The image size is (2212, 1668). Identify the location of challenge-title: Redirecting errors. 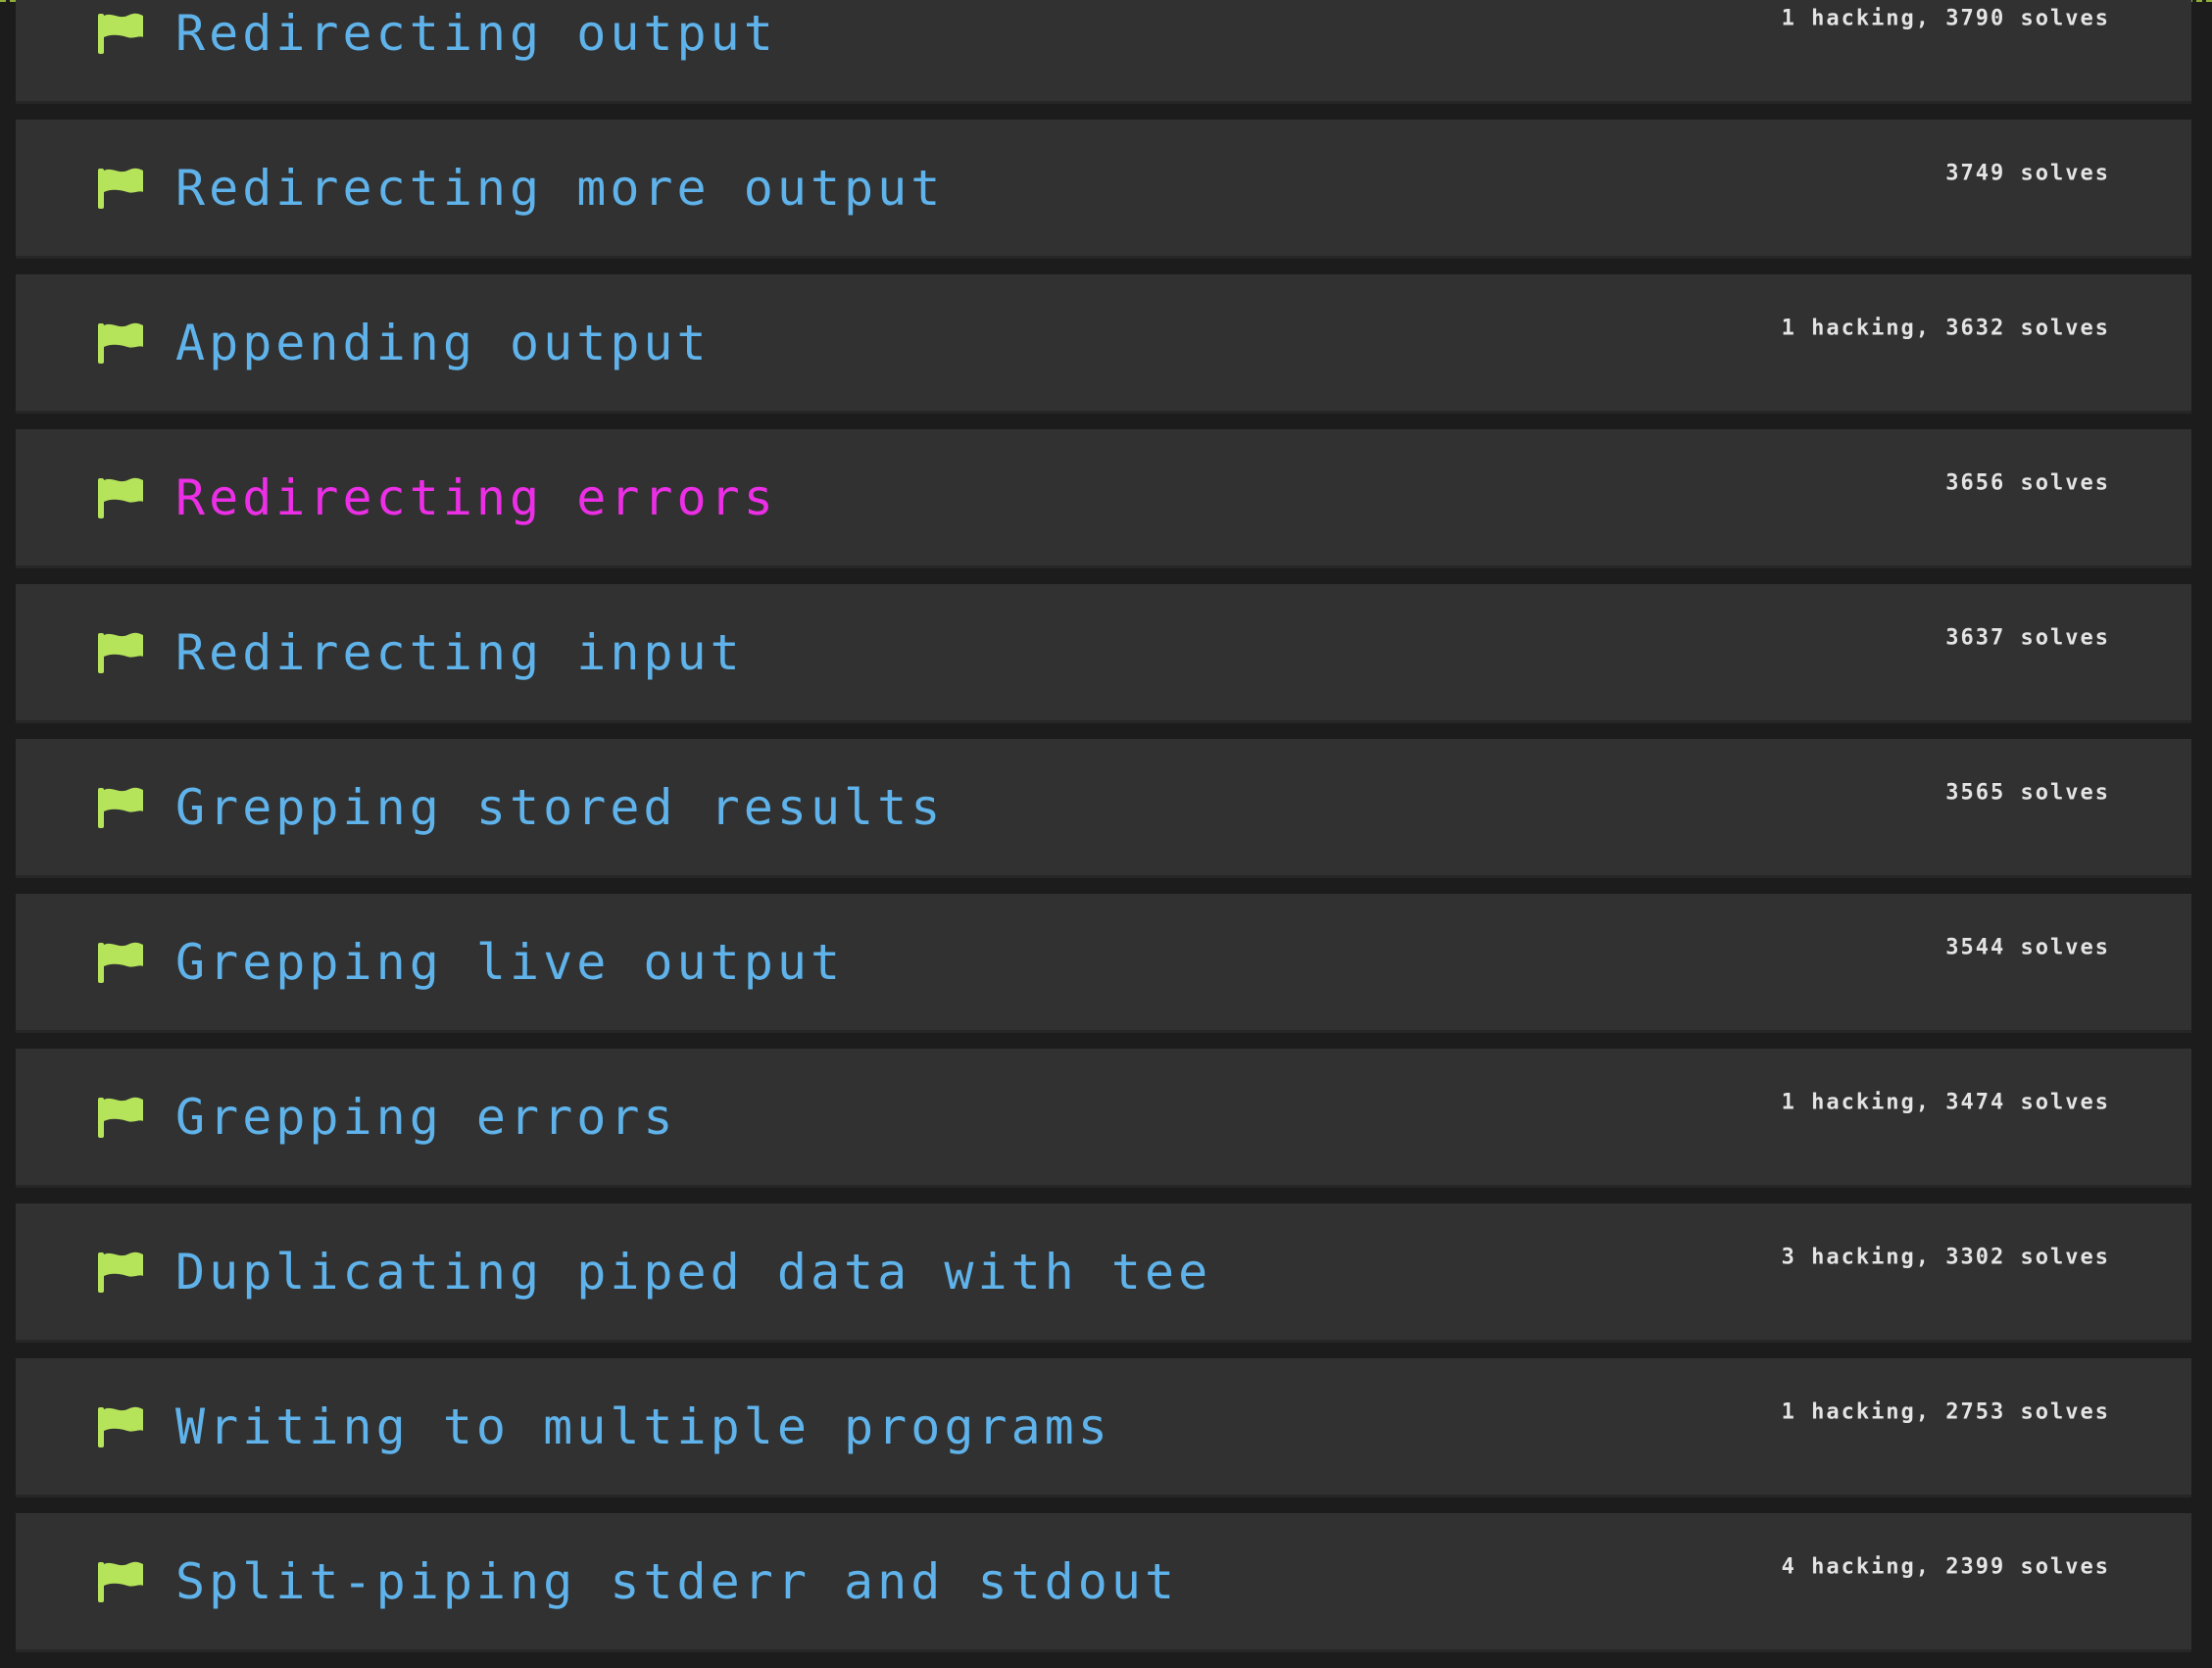
(476, 498).